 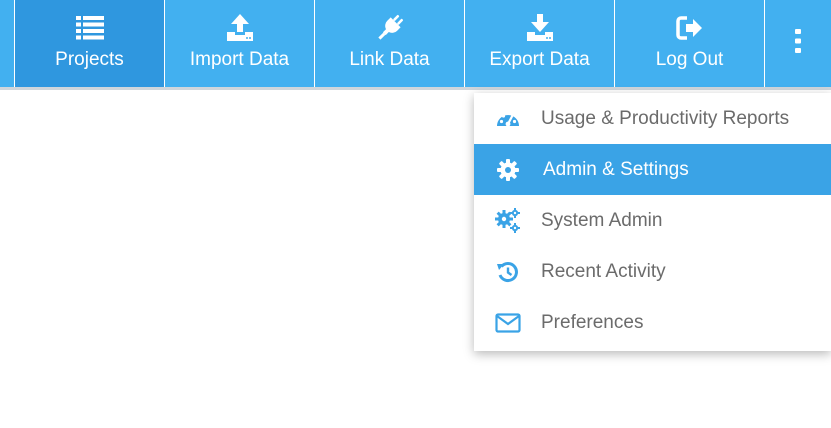 What do you see at coordinates (689, 59) in the screenshot?
I see `nav-log-out-label: Log Out` at bounding box center [689, 59].